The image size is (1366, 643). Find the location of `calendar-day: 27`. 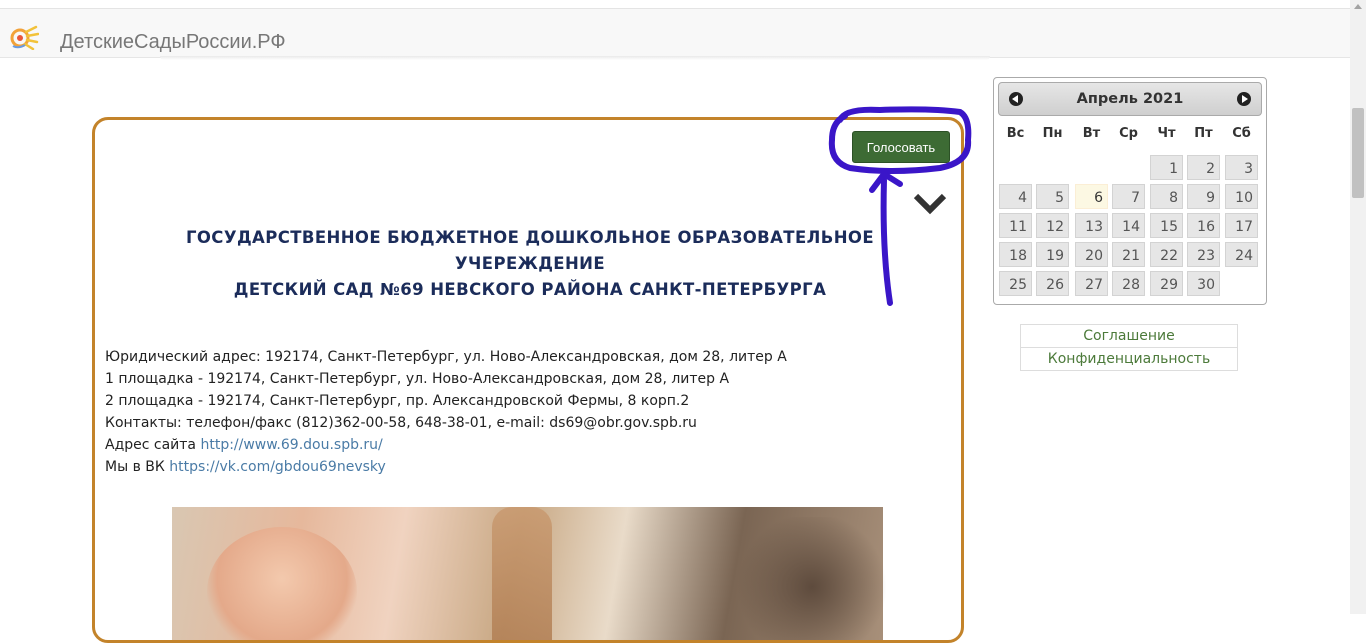

calendar-day: 27 is located at coordinates (1091, 283).